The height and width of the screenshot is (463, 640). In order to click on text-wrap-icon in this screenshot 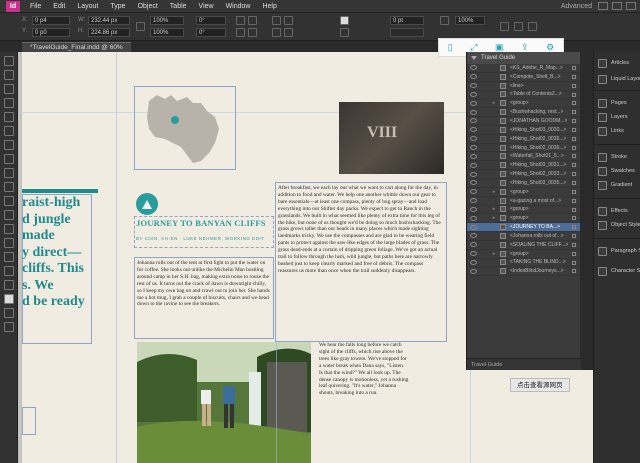, I will do `click(504, 26)`.